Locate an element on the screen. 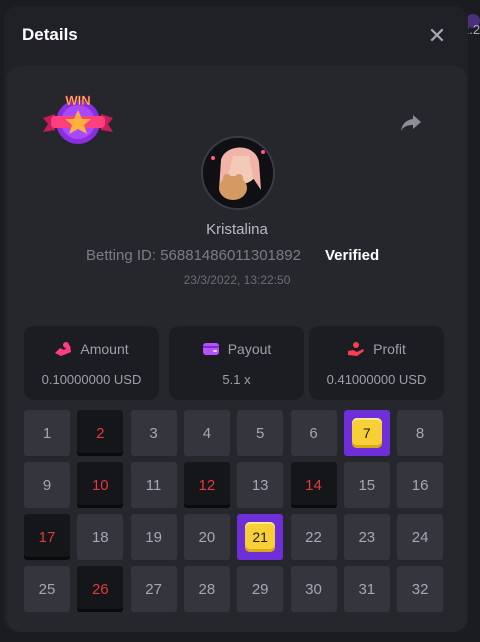  amount-value: 0.10000000 USD is located at coordinates (91, 379).